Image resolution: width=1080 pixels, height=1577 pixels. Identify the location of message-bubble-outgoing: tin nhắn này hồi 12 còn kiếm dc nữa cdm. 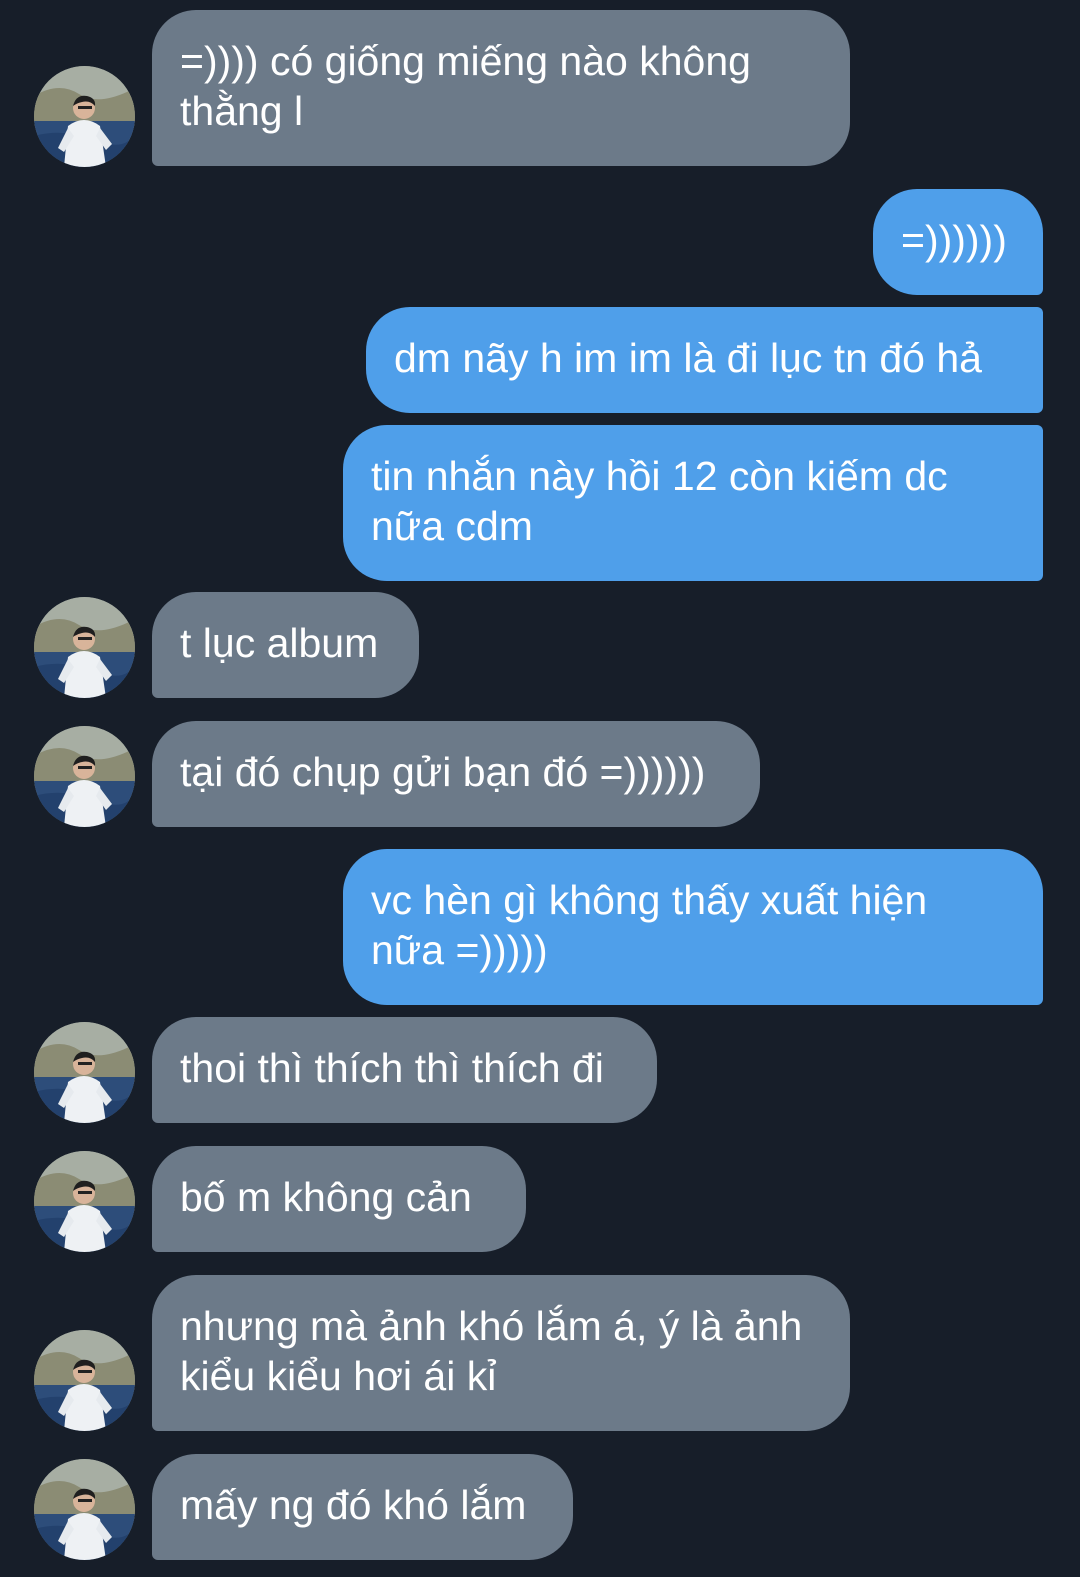
(693, 503).